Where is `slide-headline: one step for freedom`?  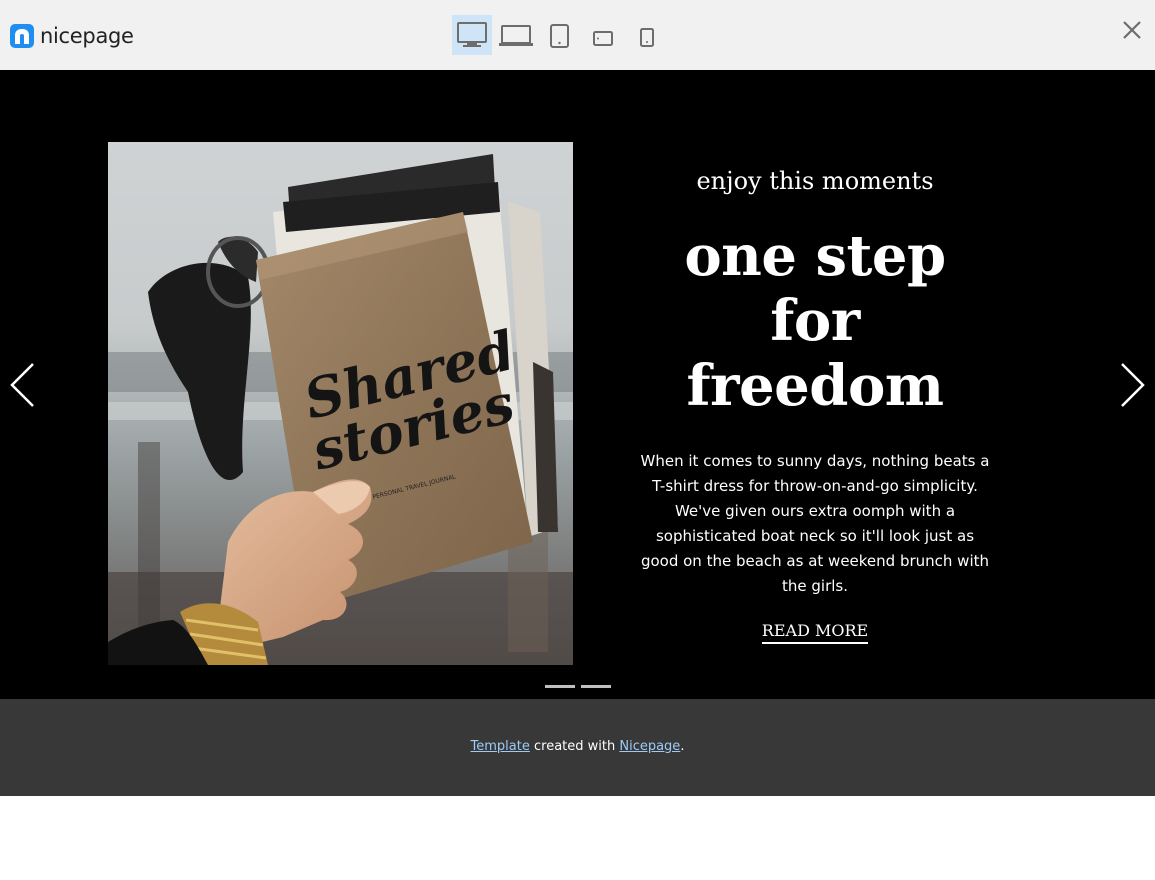
slide-headline: one step for freedom is located at coordinates (815, 321).